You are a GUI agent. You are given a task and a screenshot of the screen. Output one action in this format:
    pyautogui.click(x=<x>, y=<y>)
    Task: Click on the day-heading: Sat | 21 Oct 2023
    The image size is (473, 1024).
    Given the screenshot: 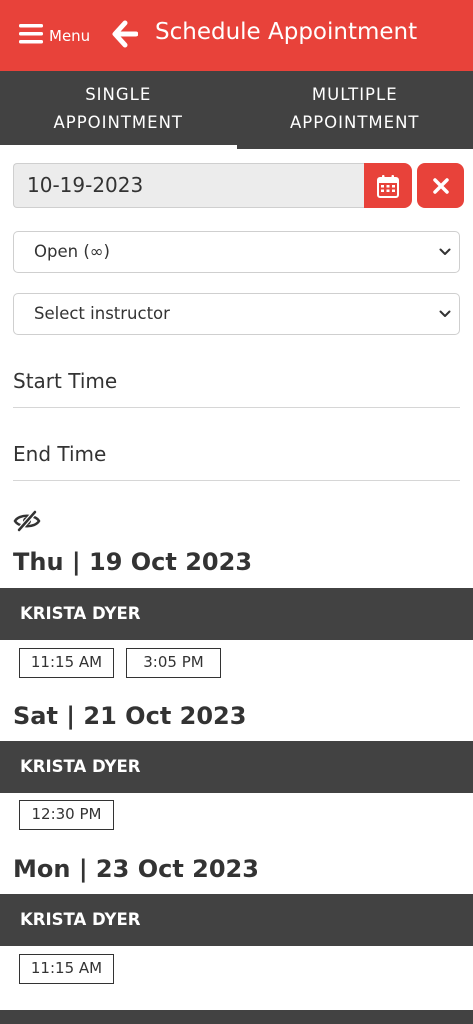 What is the action you would take?
    pyautogui.click(x=130, y=716)
    